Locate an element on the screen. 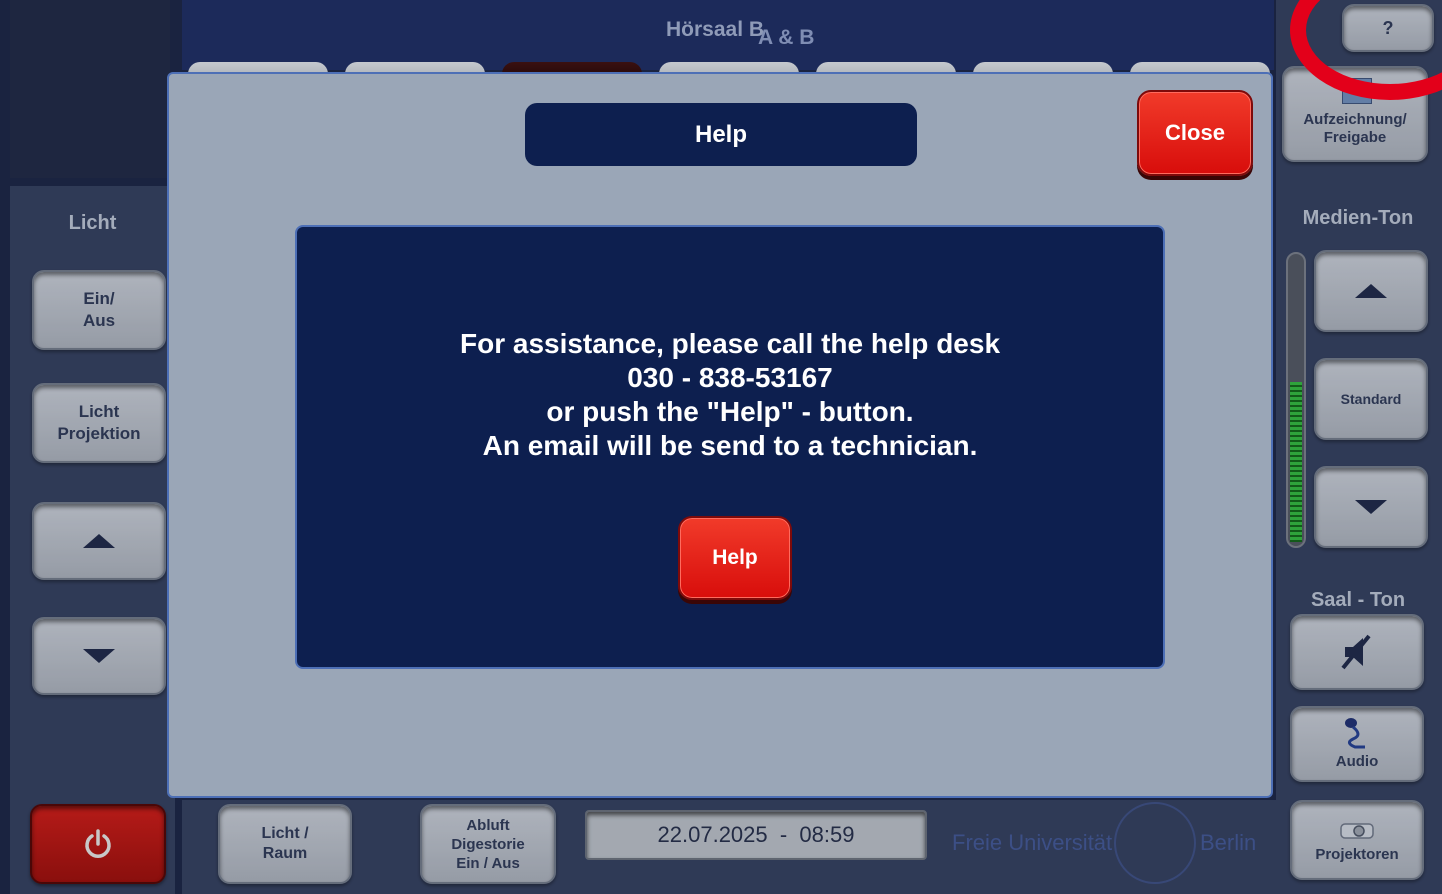 This screenshot has height=894, width=1442. media-volume-up-button is located at coordinates (1371, 291).